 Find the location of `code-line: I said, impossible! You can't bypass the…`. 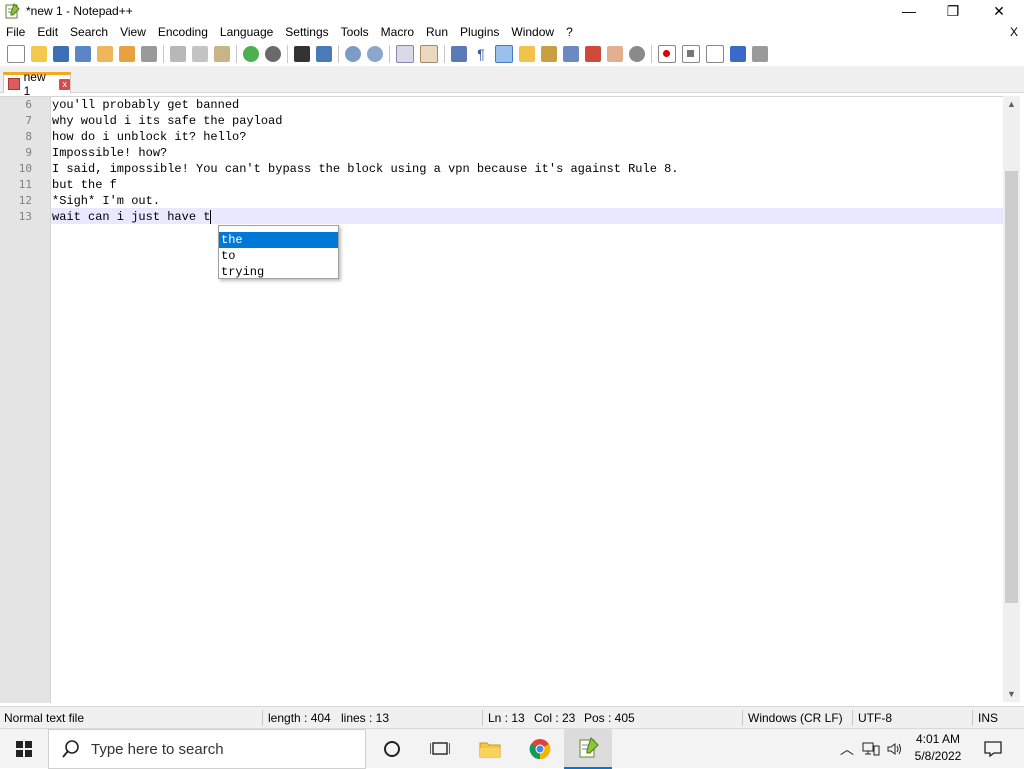

code-line: I said, impossible! You can't bypass the… is located at coordinates (365, 169).